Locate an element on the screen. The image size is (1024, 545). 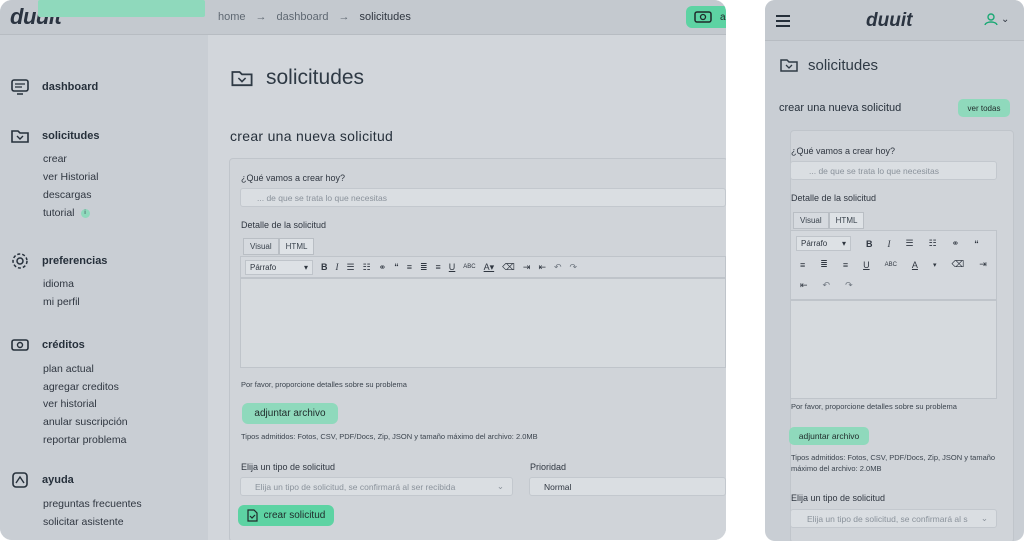
mobile-form-title: crear una nueva solicitud is located at coordinates (840, 108).